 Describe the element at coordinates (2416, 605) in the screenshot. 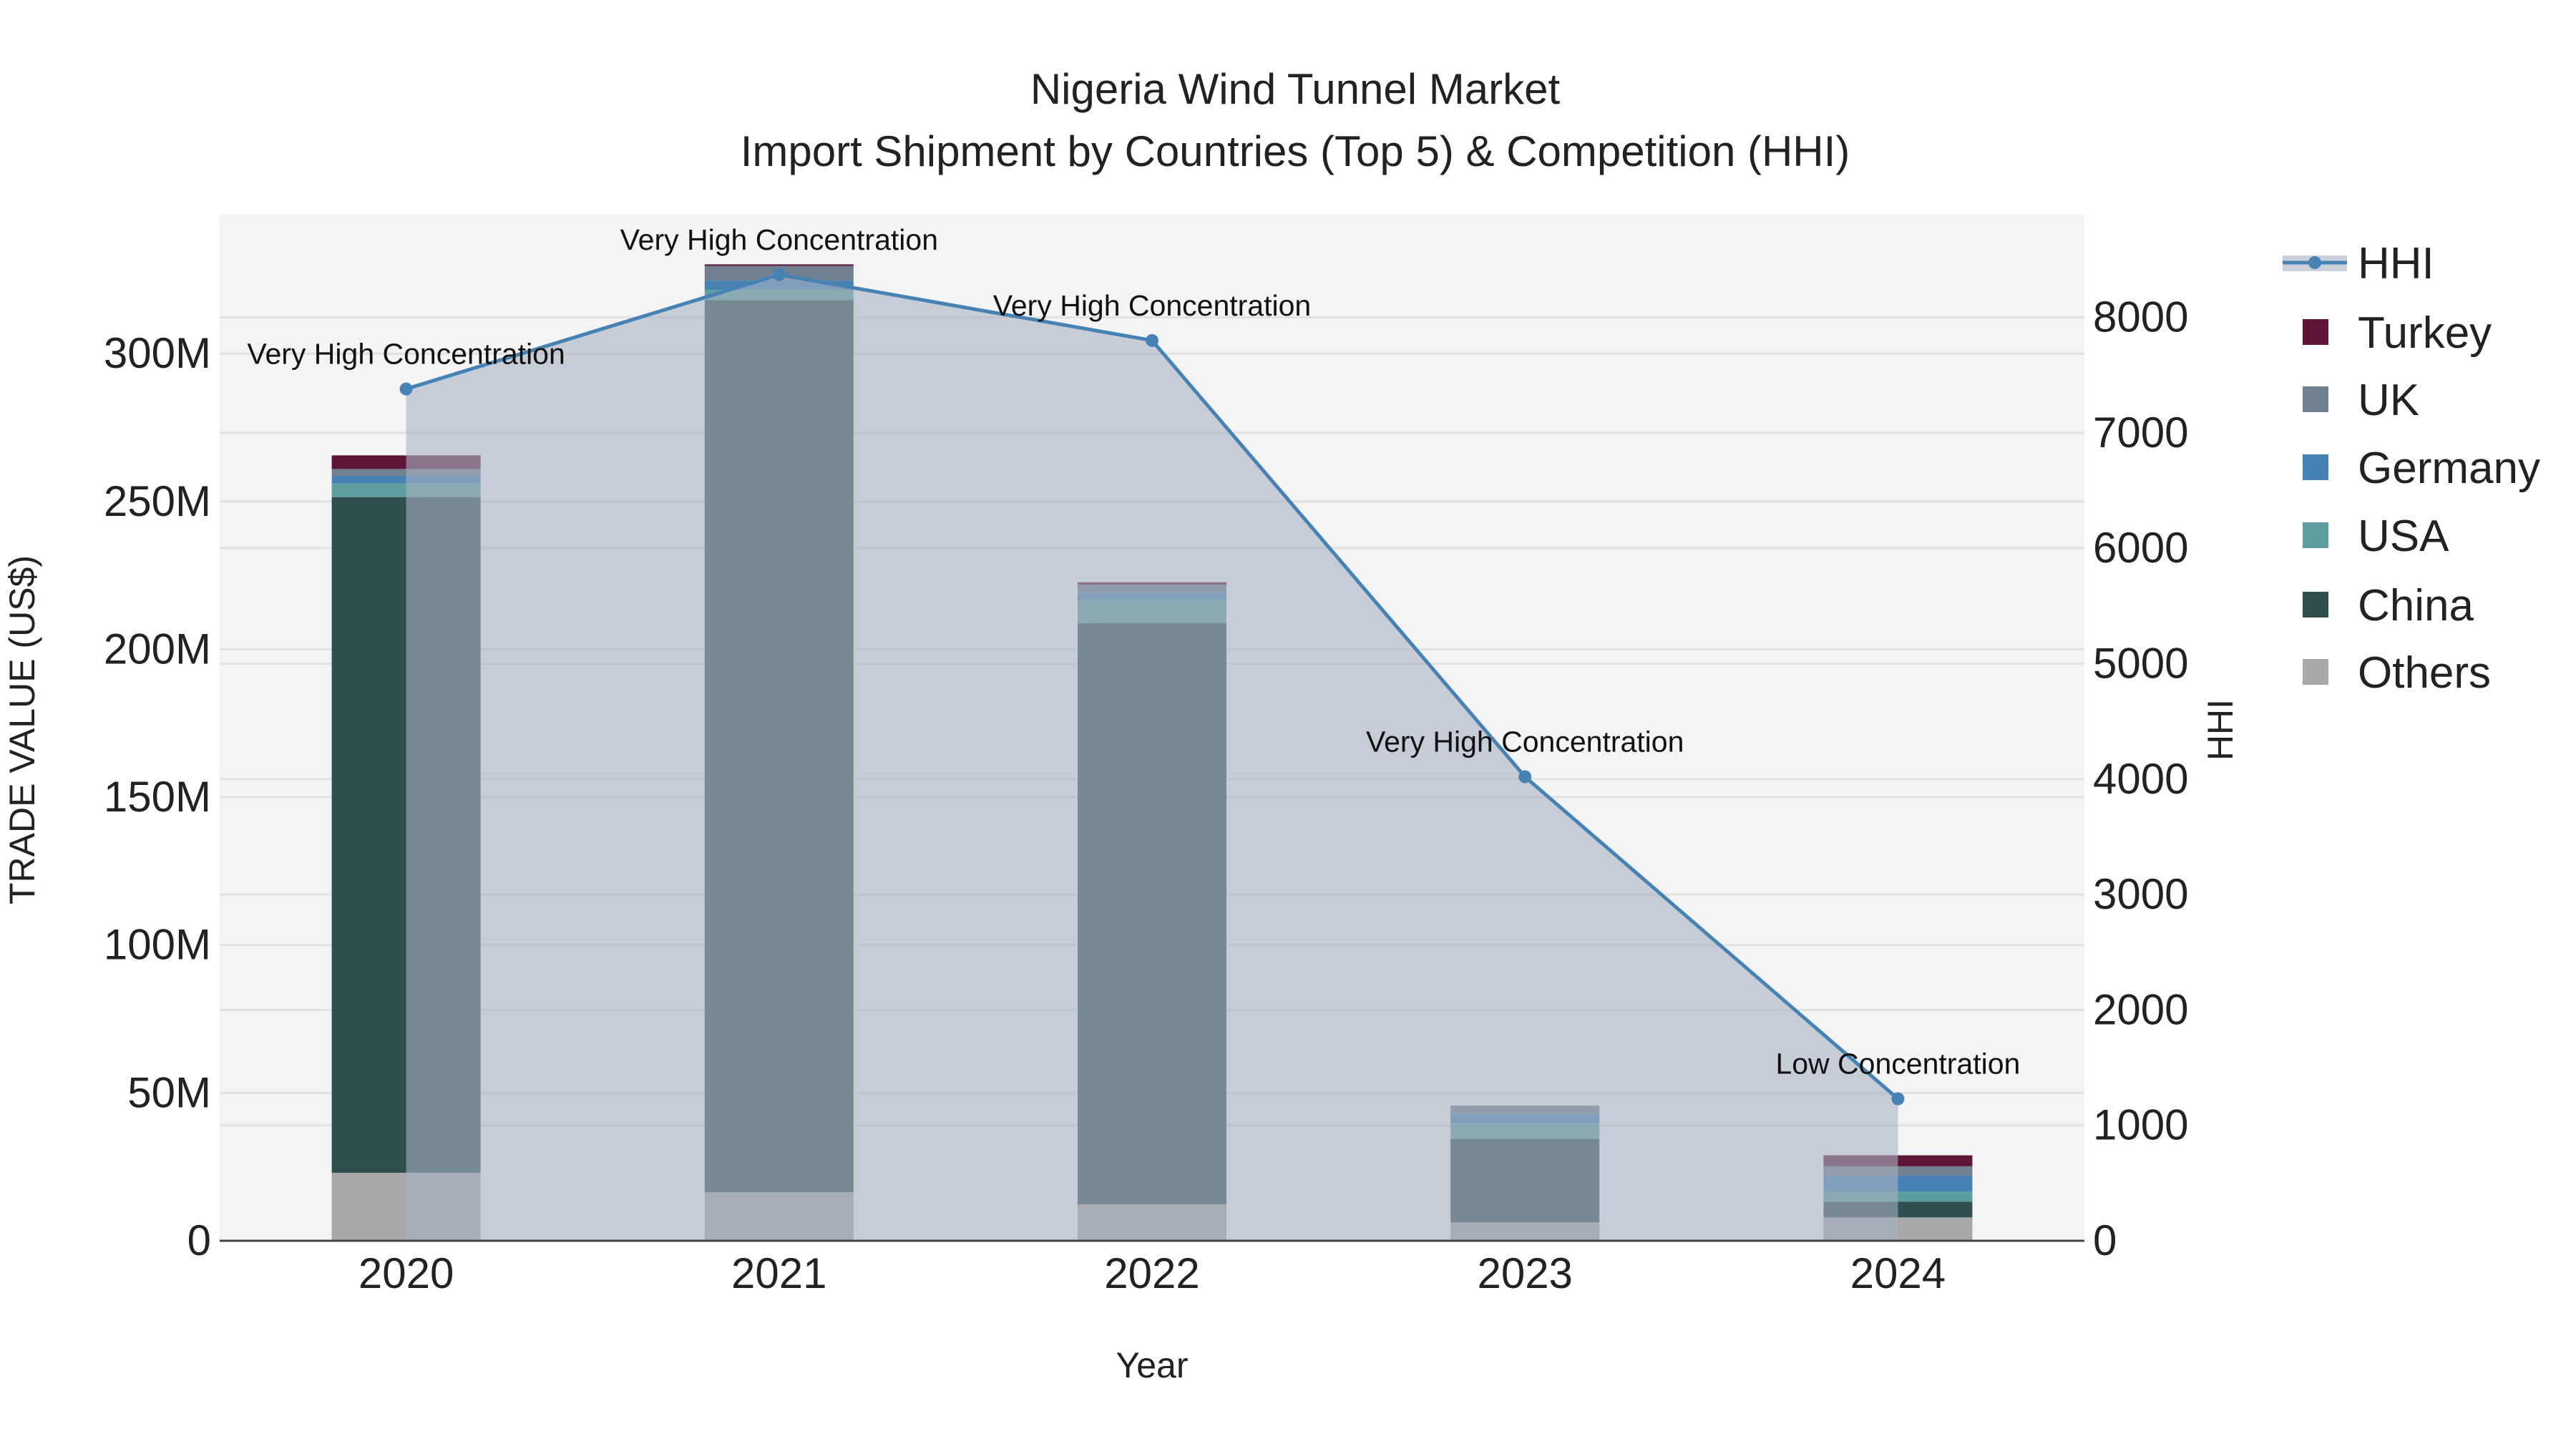

I see `legend-label: China` at that location.